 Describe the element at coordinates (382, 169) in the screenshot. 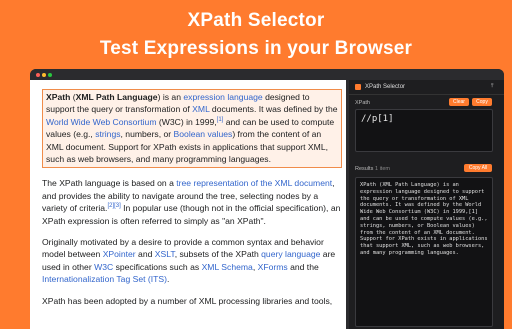

I see `results-count: 1 item` at that location.